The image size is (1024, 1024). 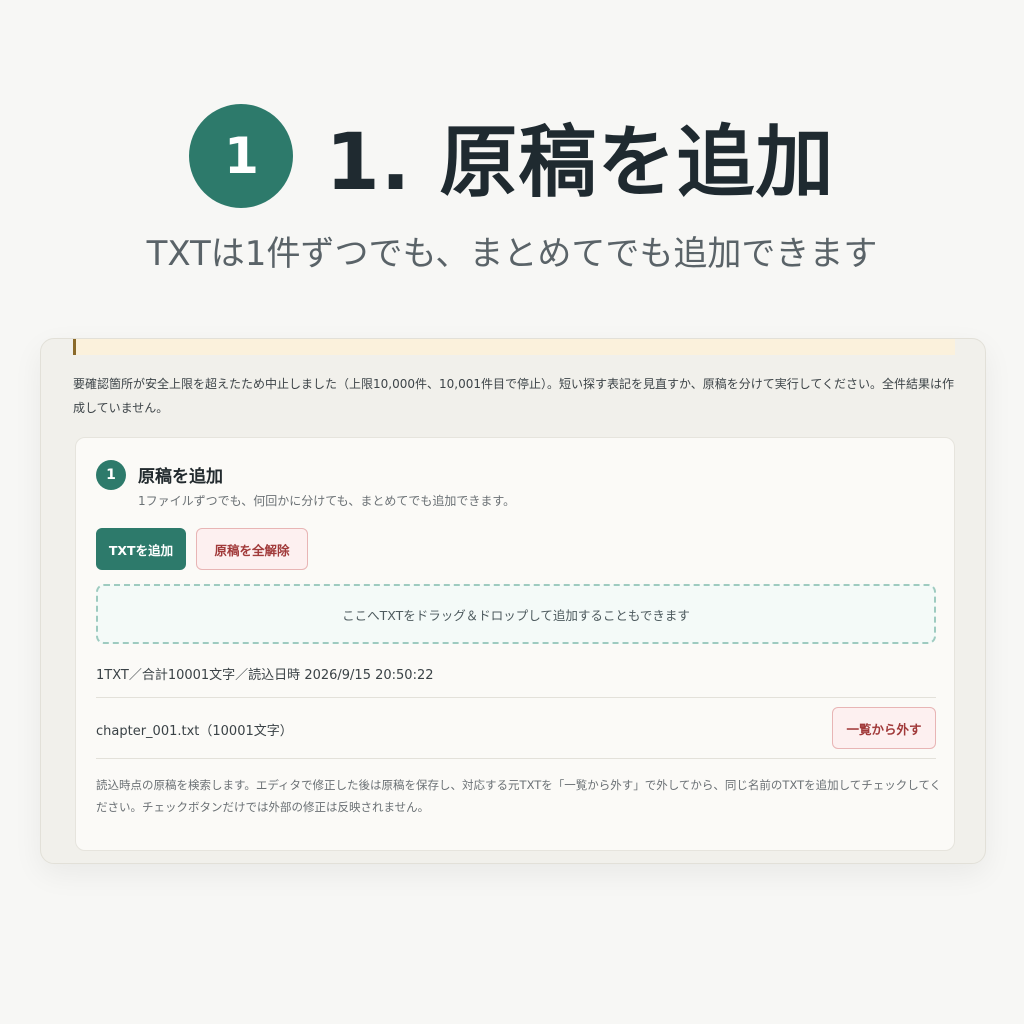 What do you see at coordinates (265, 675) in the screenshot?
I see `files-summary: 1TXT／合計10001文字／読込日時 2026/9/15 20:50:22` at bounding box center [265, 675].